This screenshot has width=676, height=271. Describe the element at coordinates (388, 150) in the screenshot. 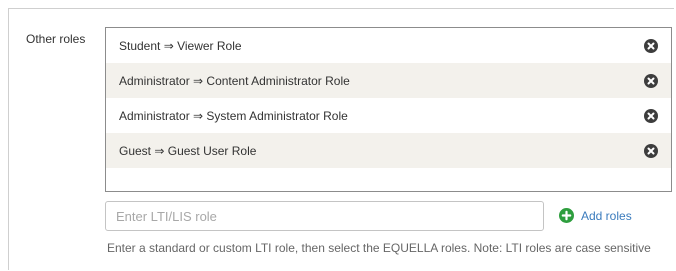

I see `role-row: Guest ⇒ Guest User Role` at that location.